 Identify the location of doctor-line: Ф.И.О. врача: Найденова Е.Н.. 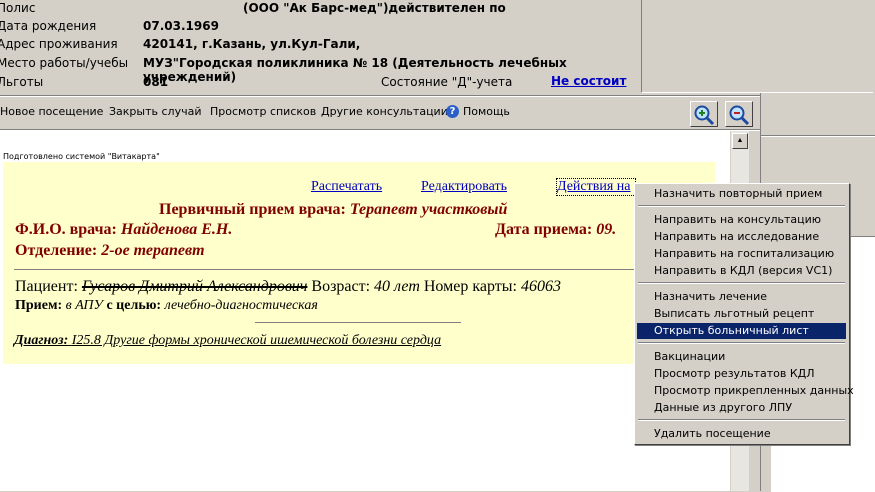
(123, 230).